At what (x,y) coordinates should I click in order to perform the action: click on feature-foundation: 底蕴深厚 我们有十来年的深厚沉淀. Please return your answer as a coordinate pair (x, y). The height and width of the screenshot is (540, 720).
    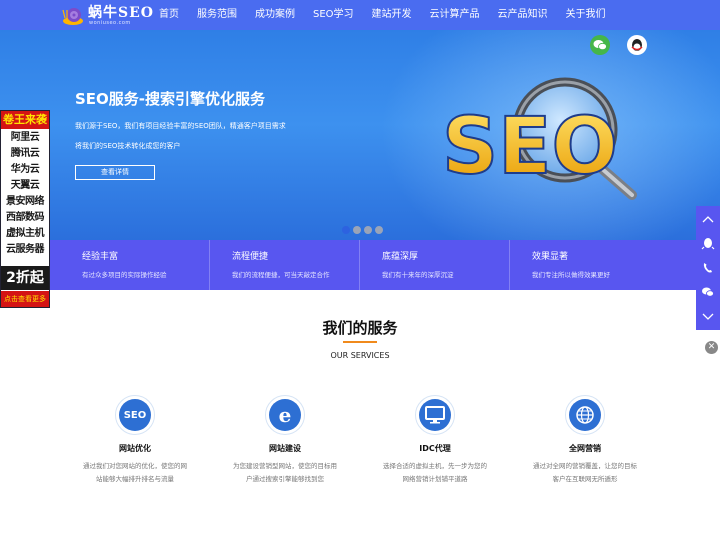
    Looking at the image, I should click on (435, 265).